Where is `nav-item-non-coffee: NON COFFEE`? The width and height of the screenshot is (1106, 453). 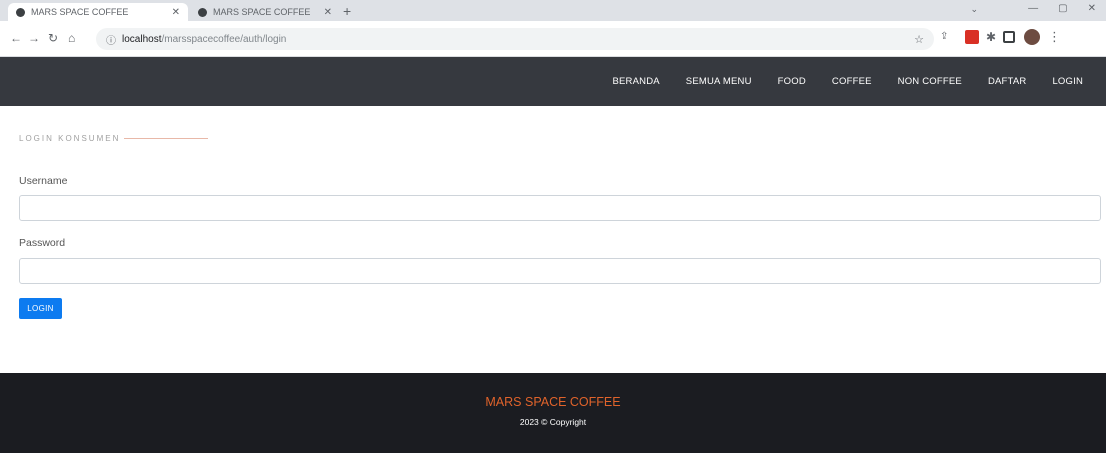 nav-item-non-coffee: NON COFFEE is located at coordinates (930, 81).